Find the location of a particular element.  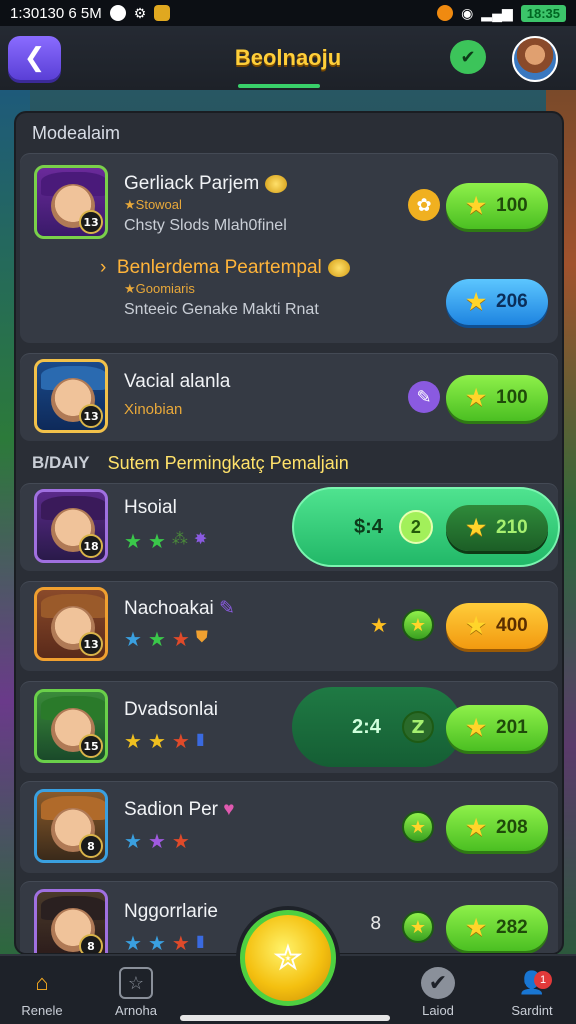

nav-label: Arnoha is located at coordinates (136, 1010).